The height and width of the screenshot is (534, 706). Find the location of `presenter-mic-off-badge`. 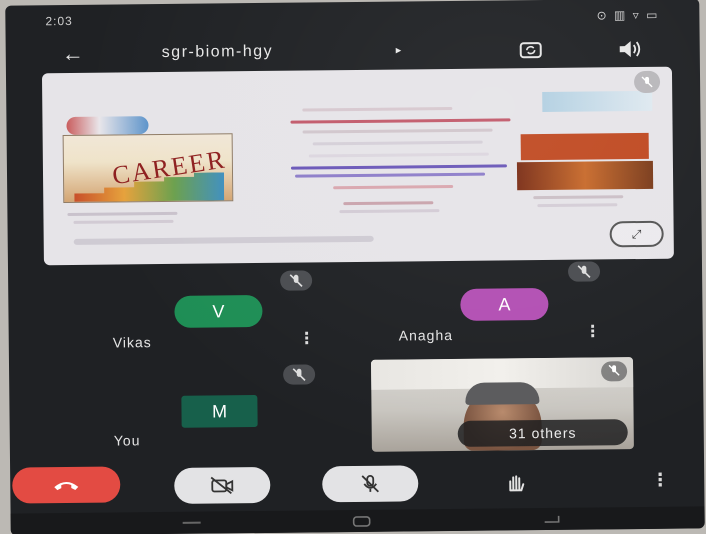

presenter-mic-off-badge is located at coordinates (647, 82).